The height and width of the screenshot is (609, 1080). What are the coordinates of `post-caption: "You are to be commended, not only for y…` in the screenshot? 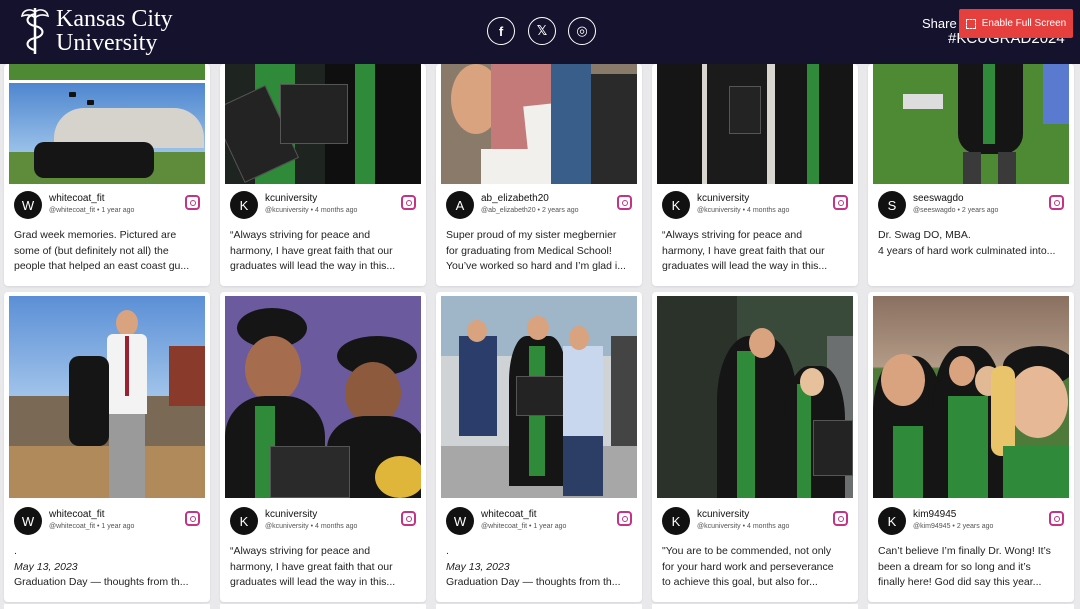 It's located at (756, 567).